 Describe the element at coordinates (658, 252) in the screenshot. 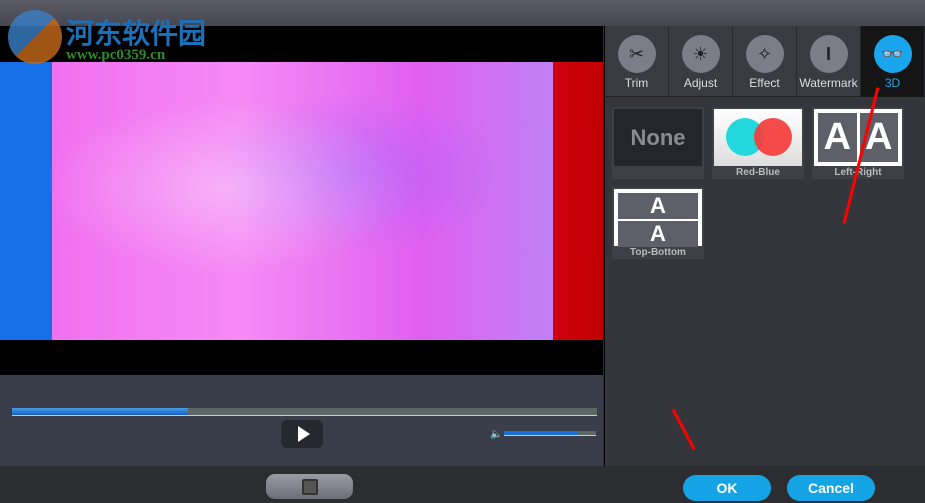

I see `option-label: Top-Bottom` at that location.